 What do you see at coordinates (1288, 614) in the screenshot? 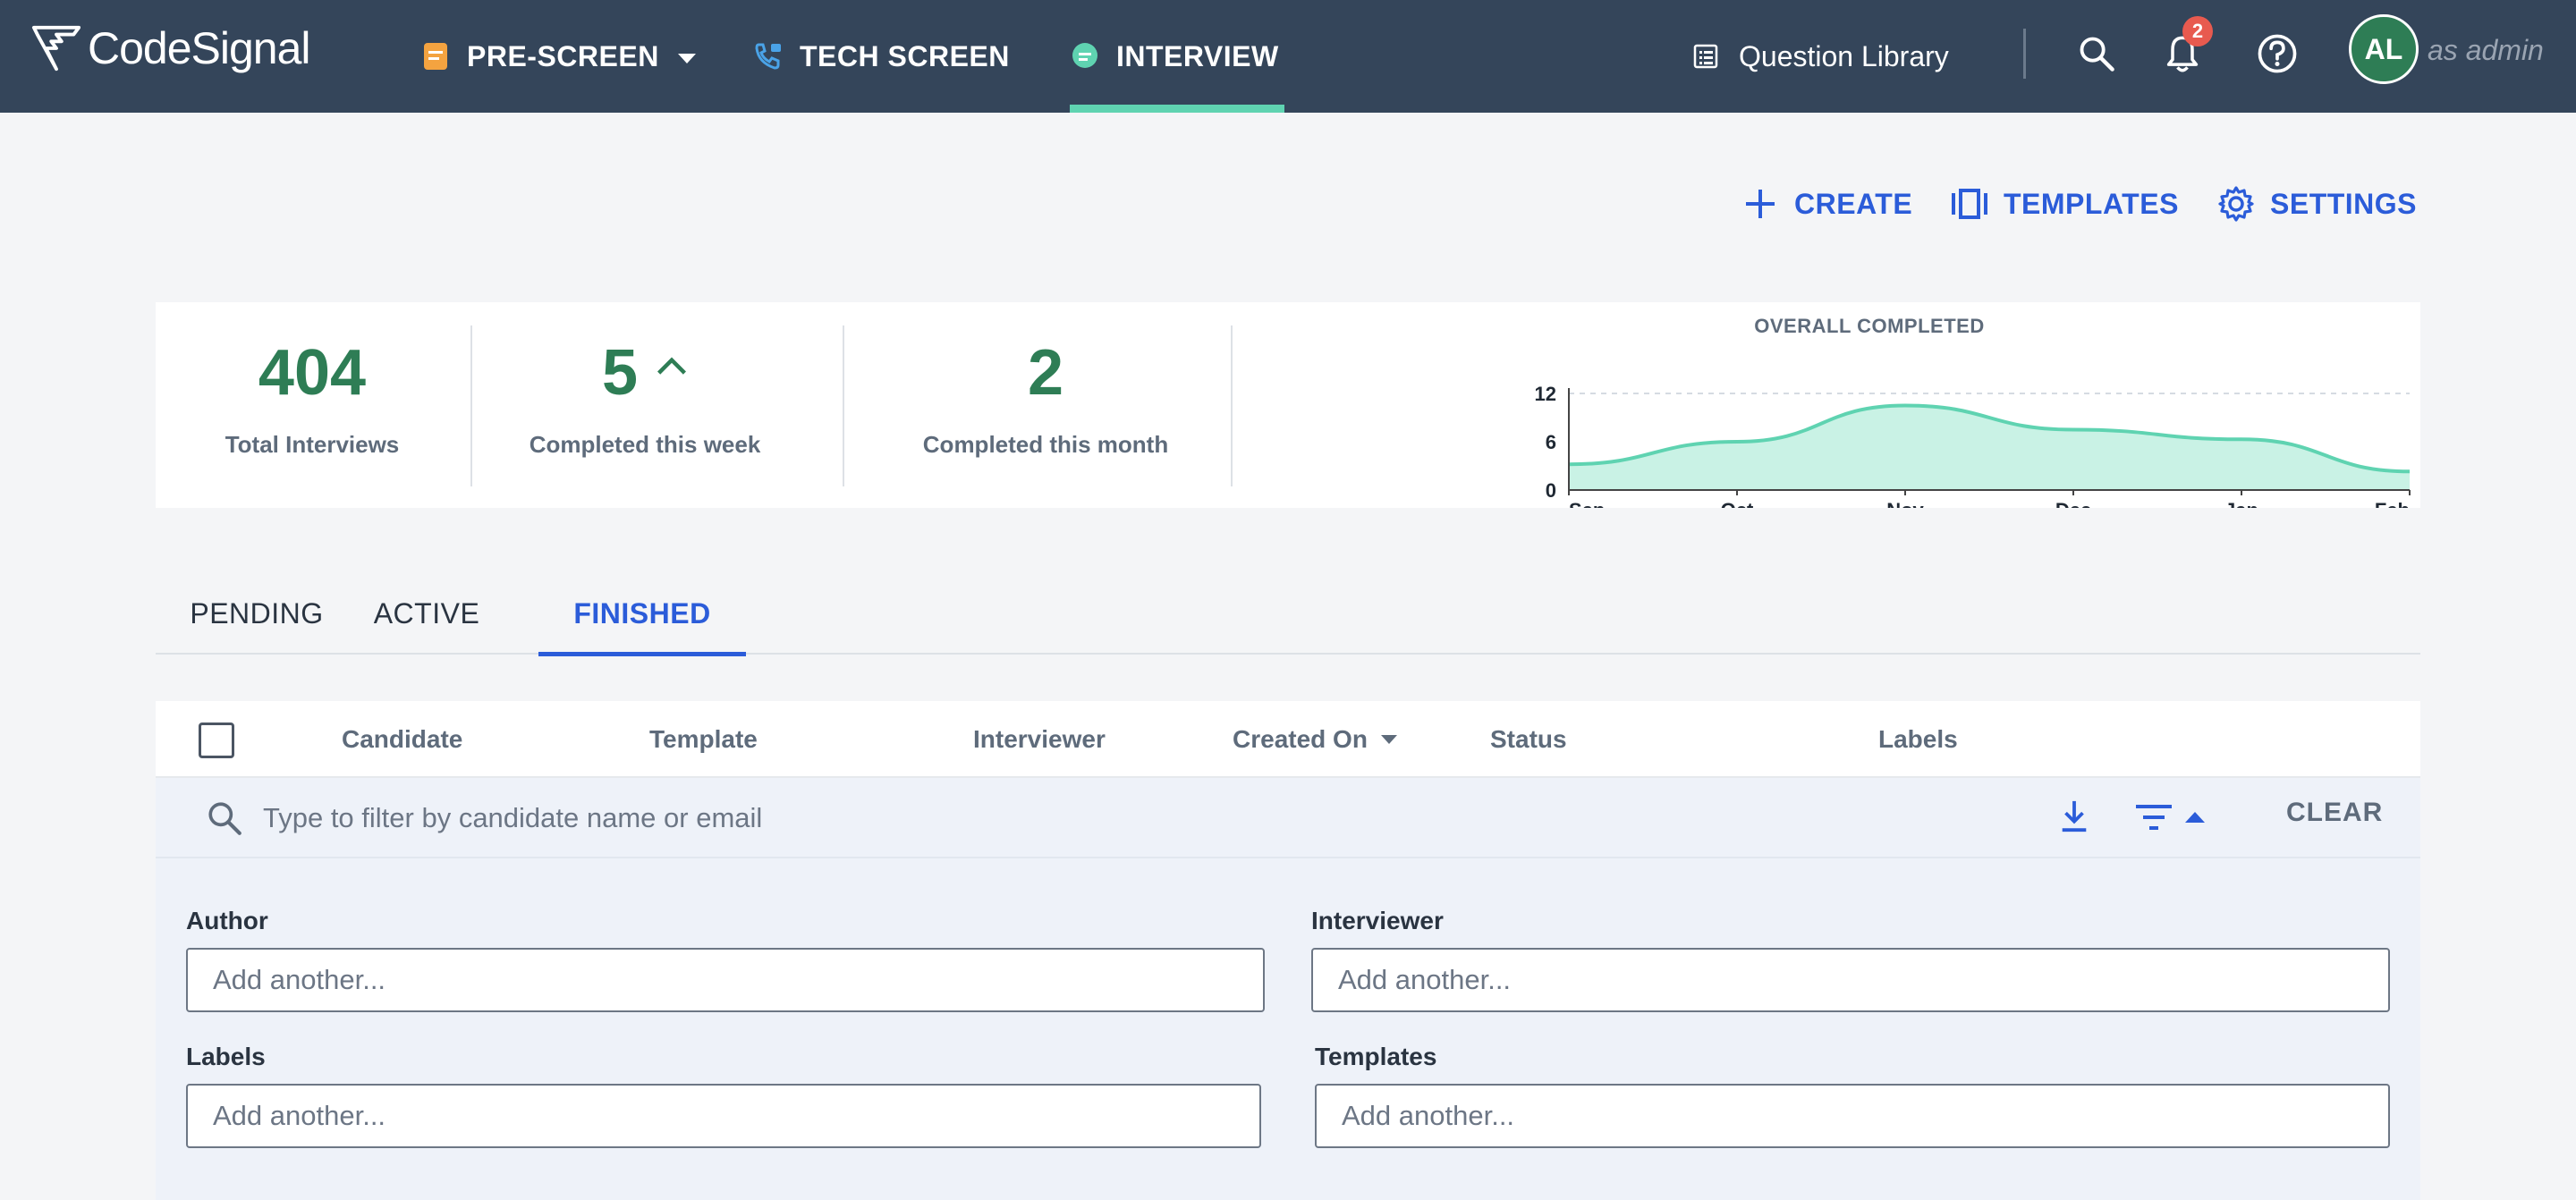
I see `status-tabs: PENDING ACTIVE FINISHED` at bounding box center [1288, 614].